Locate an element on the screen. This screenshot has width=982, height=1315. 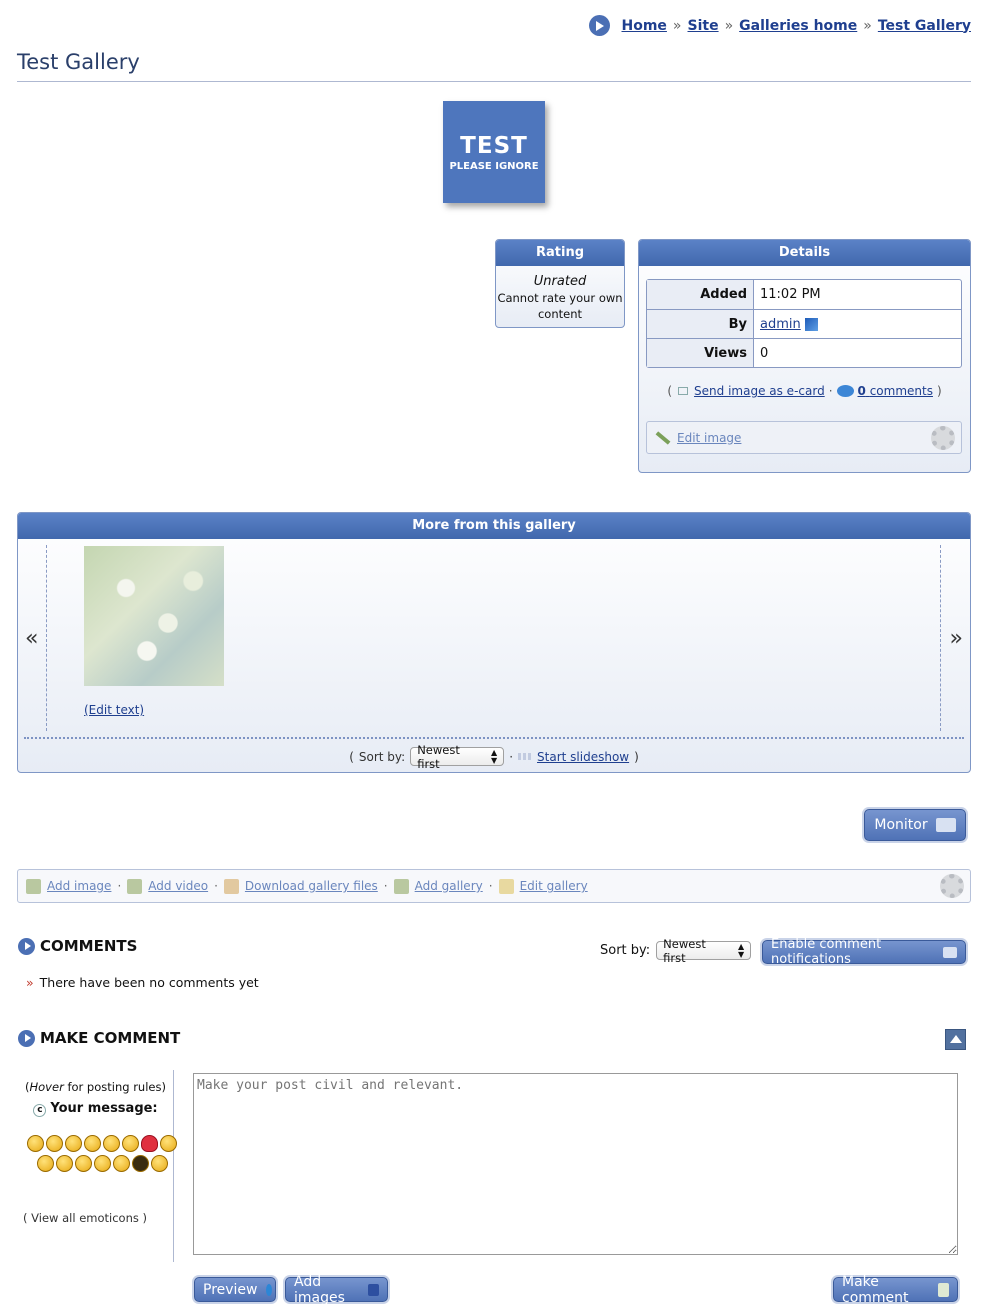
your-message-label: Your message: is located at coordinates (104, 1108).